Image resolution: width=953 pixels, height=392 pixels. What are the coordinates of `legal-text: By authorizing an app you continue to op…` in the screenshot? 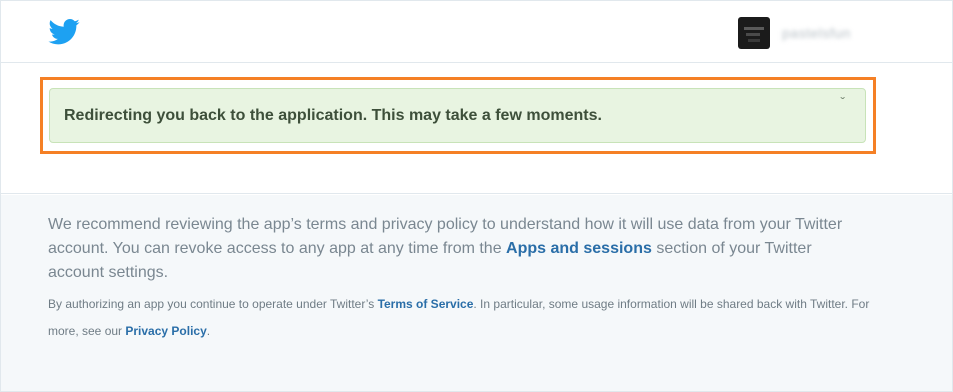 It's located at (468, 318).